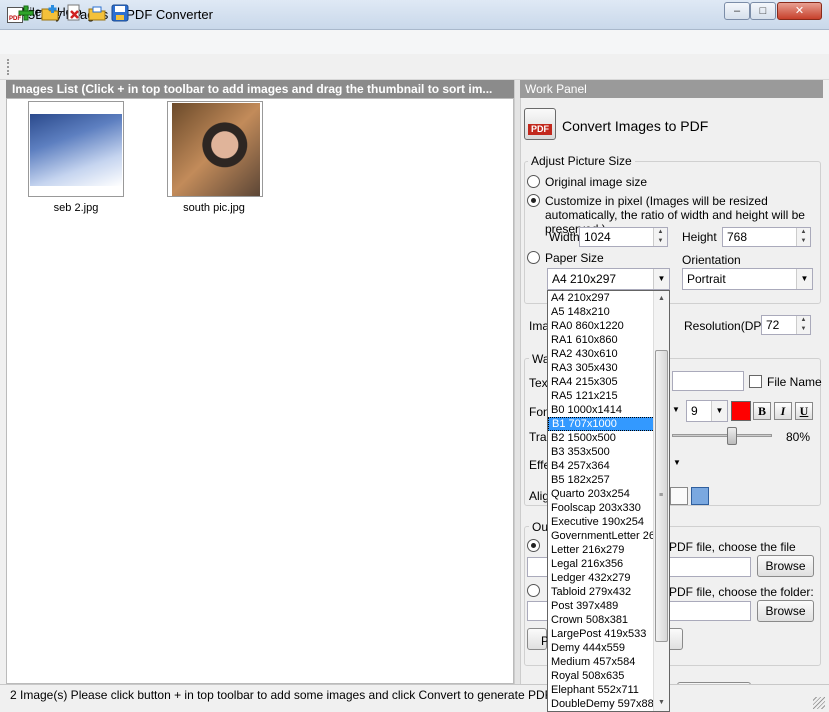 This screenshot has width=829, height=712. Describe the element at coordinates (799, 11) in the screenshot. I see `close-button: ✕` at that location.